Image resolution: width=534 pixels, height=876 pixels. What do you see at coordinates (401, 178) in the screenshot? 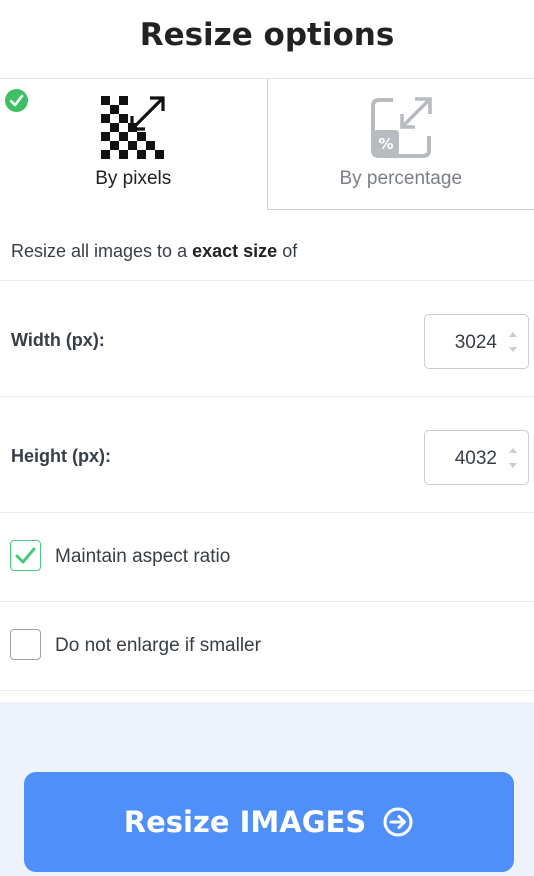
I see `tab-label: By percentage` at bounding box center [401, 178].